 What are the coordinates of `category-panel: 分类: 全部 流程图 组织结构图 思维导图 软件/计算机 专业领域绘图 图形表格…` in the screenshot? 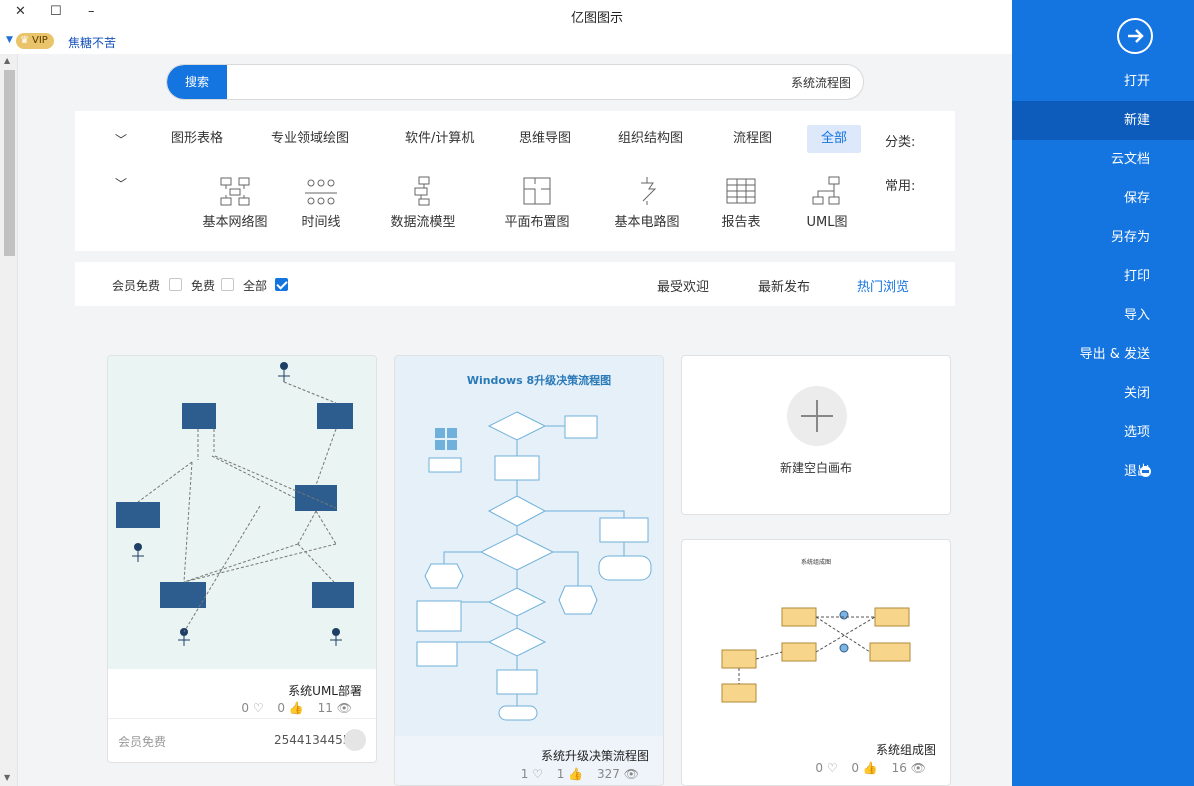 It's located at (515, 181).